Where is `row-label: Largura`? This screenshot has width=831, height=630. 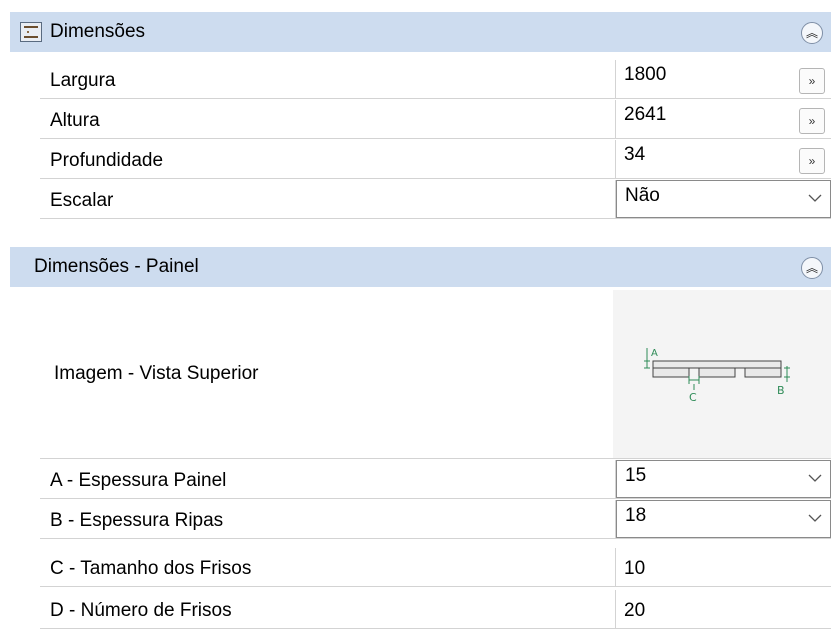 row-label: Largura is located at coordinates (328, 79).